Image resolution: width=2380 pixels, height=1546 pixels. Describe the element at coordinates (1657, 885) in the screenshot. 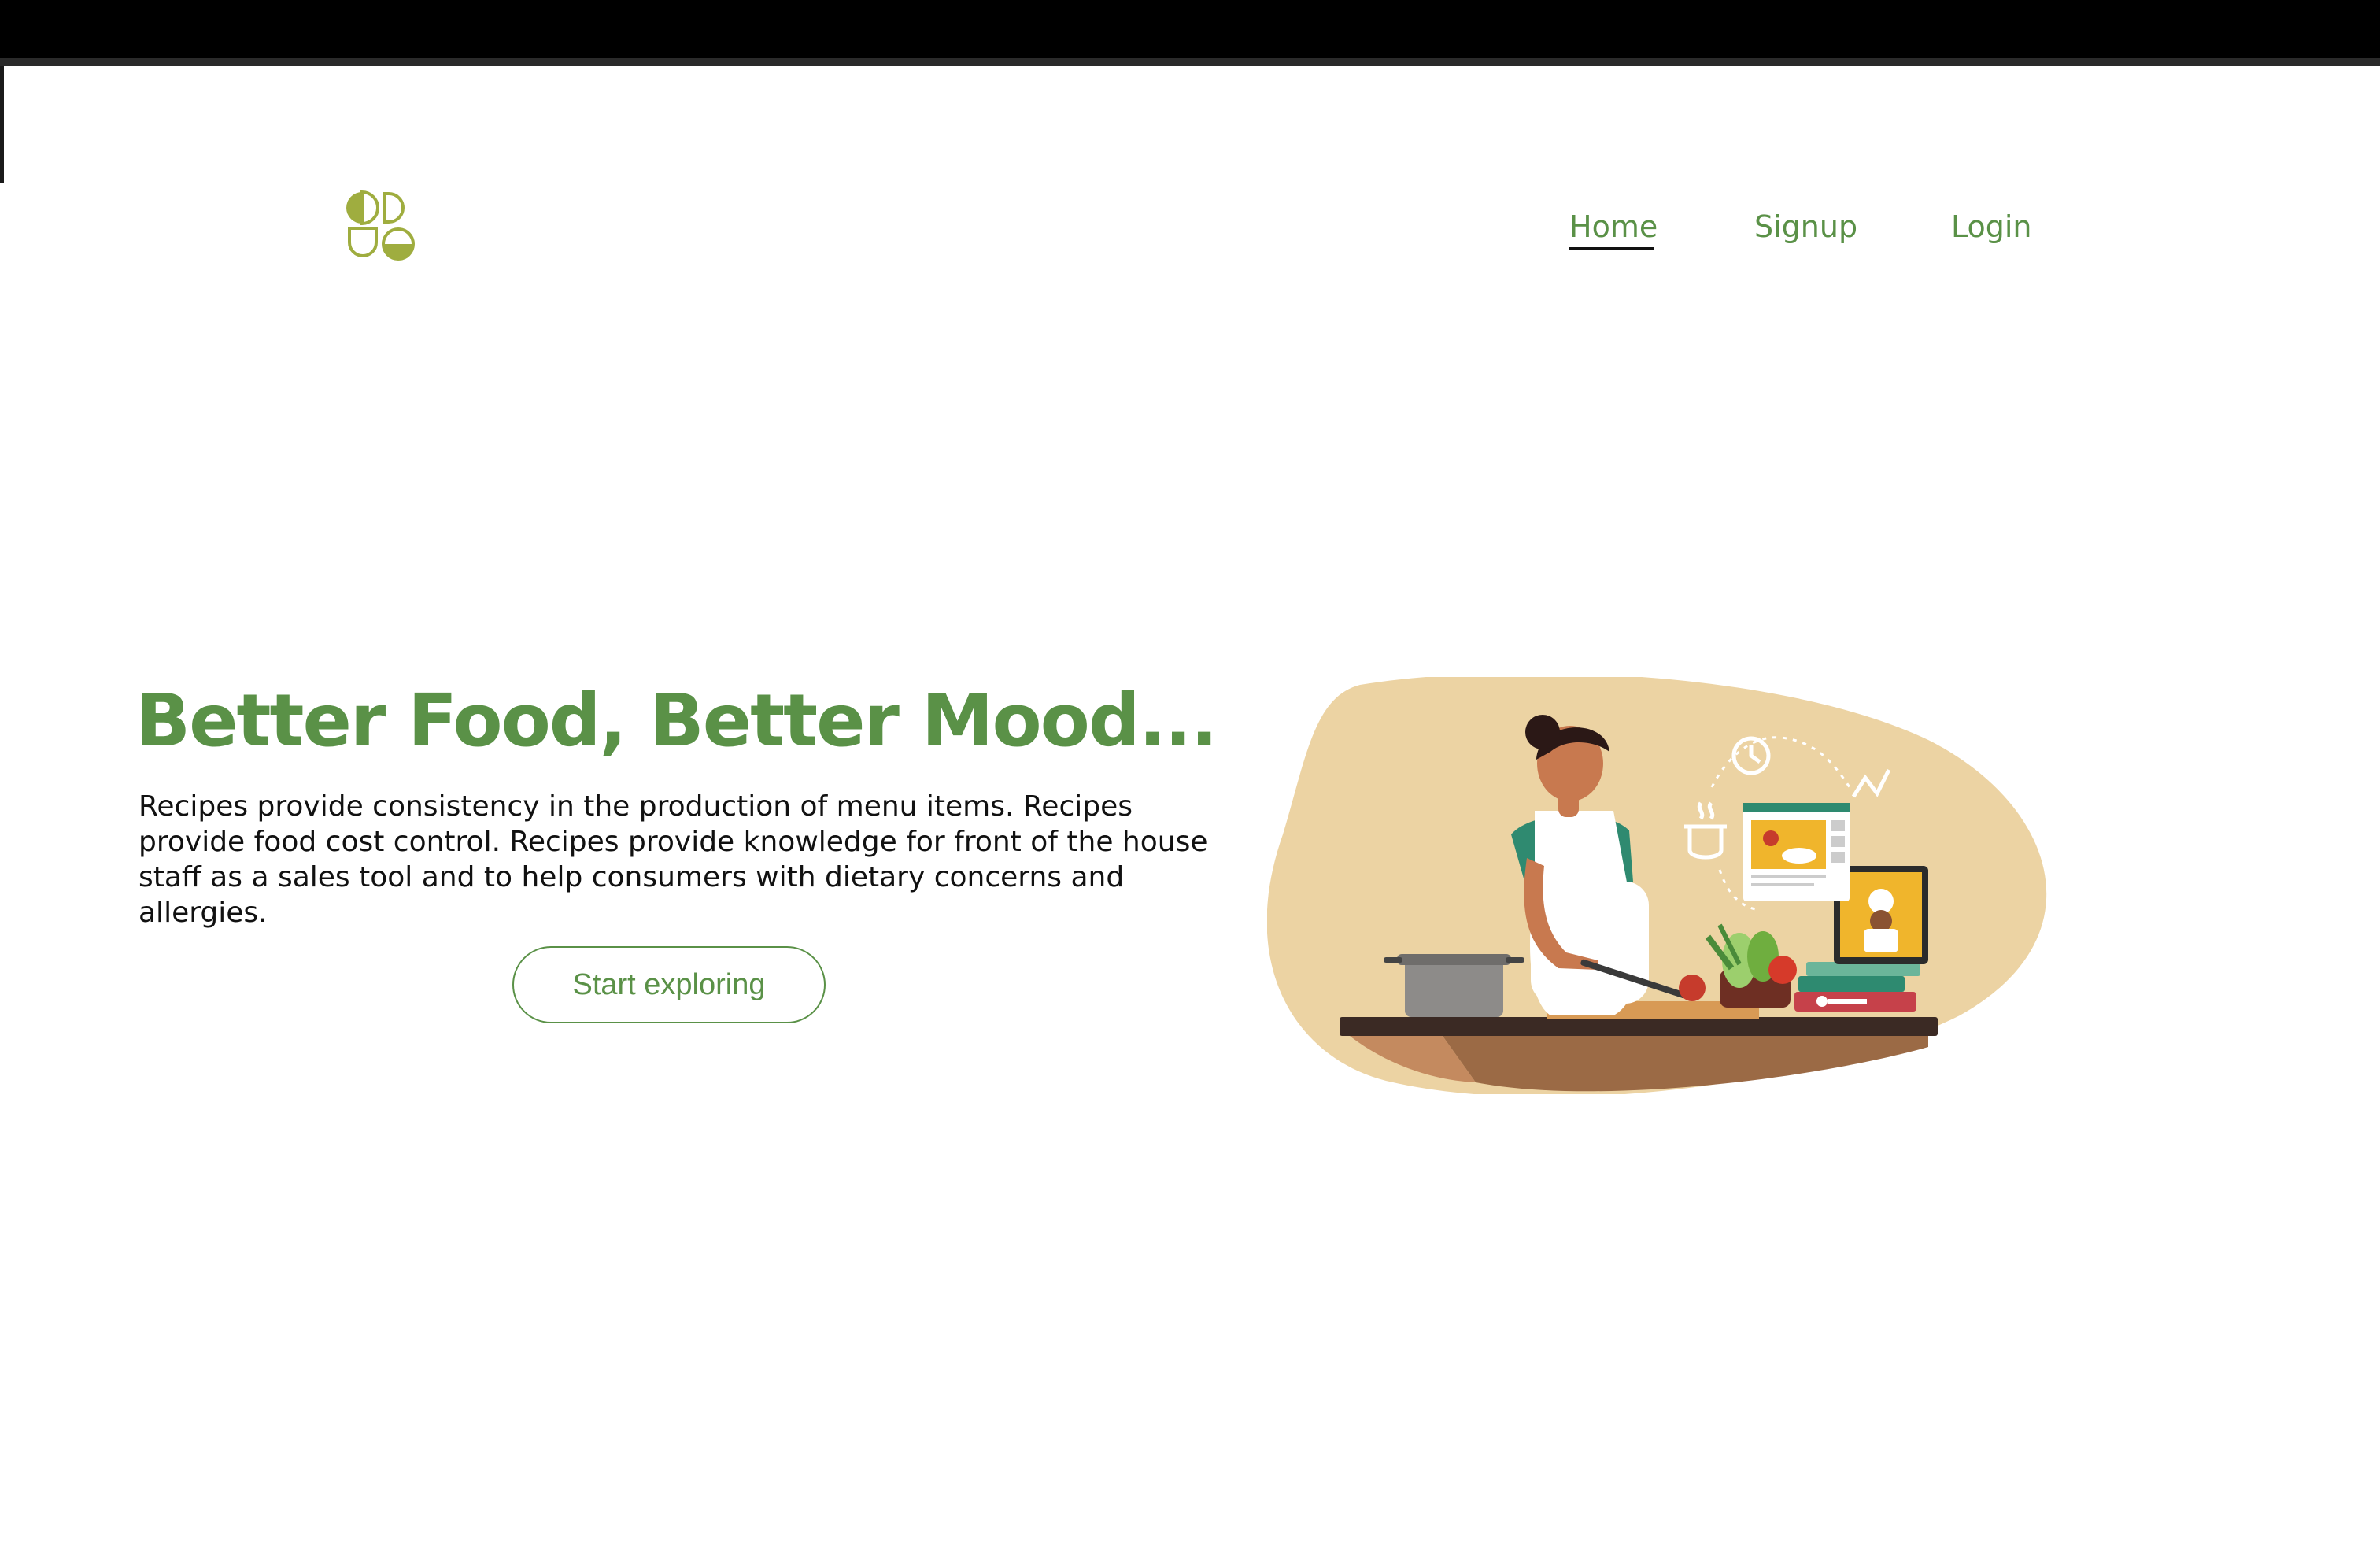

I see `woman-cooking-illustration` at that location.